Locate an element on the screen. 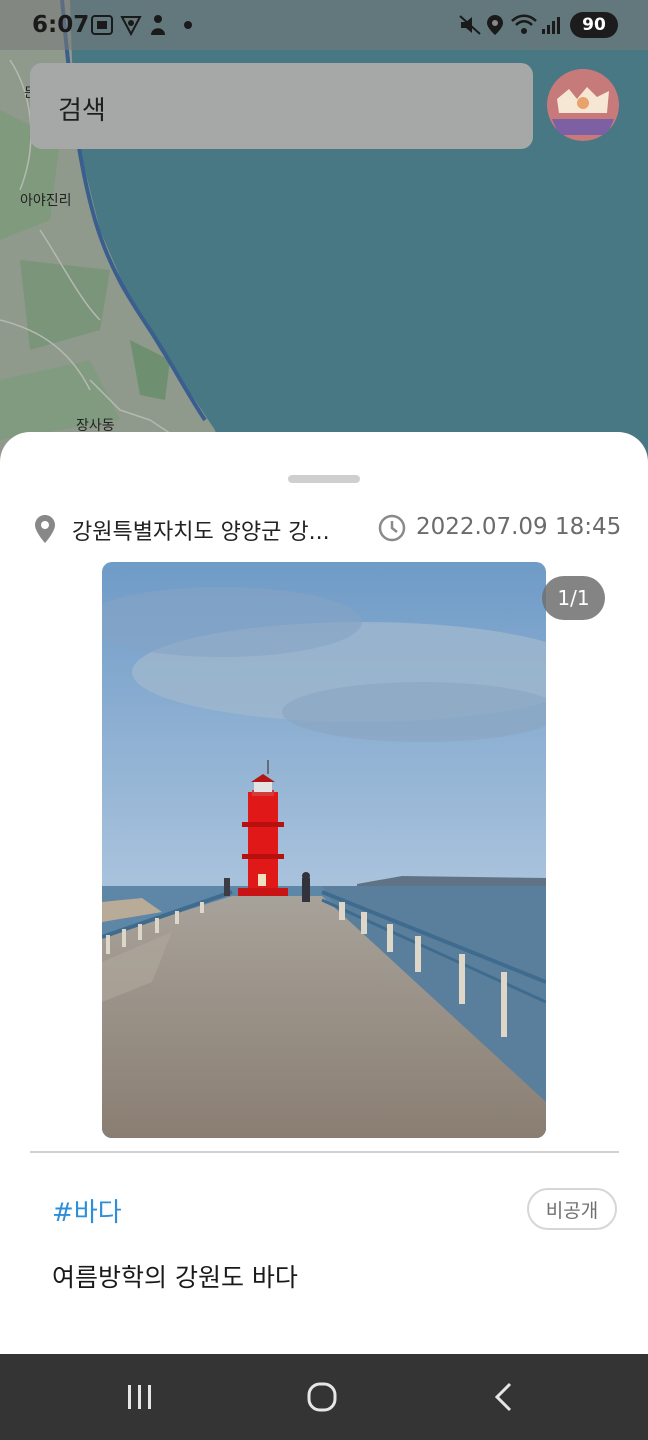  mute-icon is located at coordinates (470, 25).